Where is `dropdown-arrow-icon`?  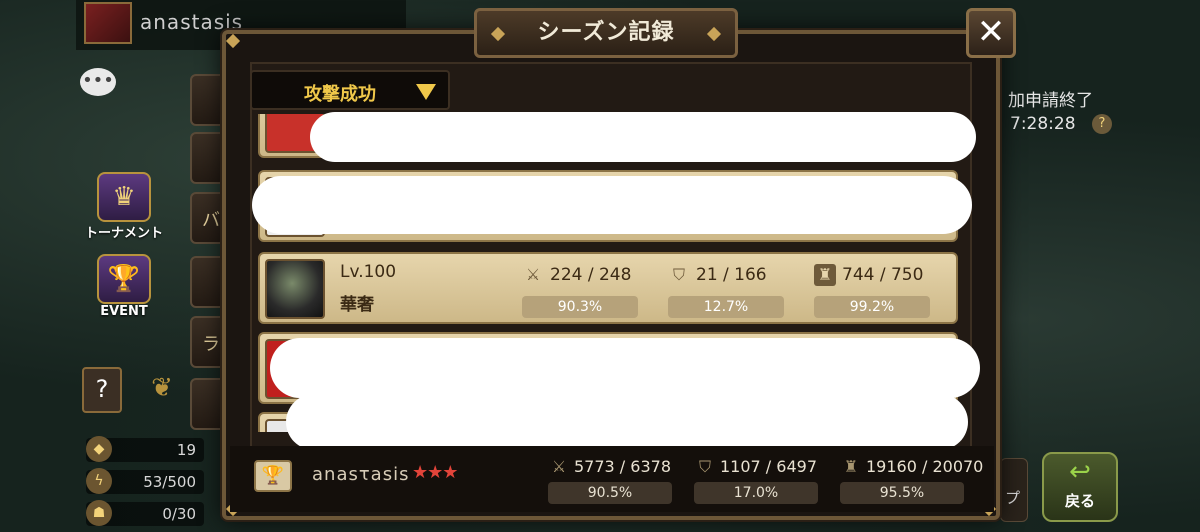
dropdown-arrow-icon is located at coordinates (426, 92).